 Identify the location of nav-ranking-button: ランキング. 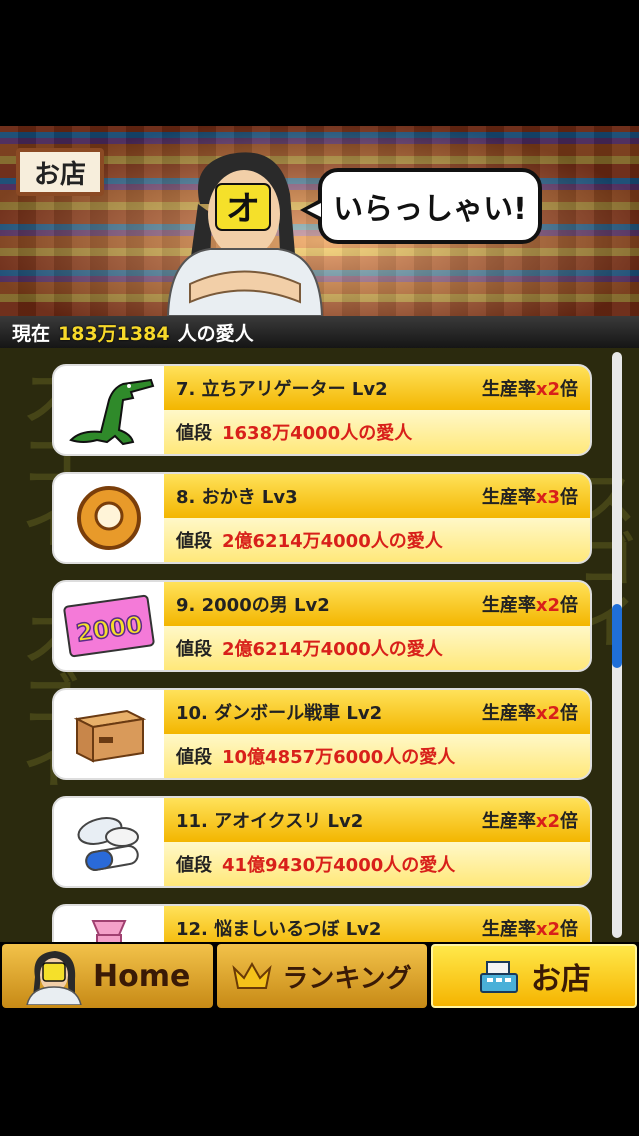
(322, 976).